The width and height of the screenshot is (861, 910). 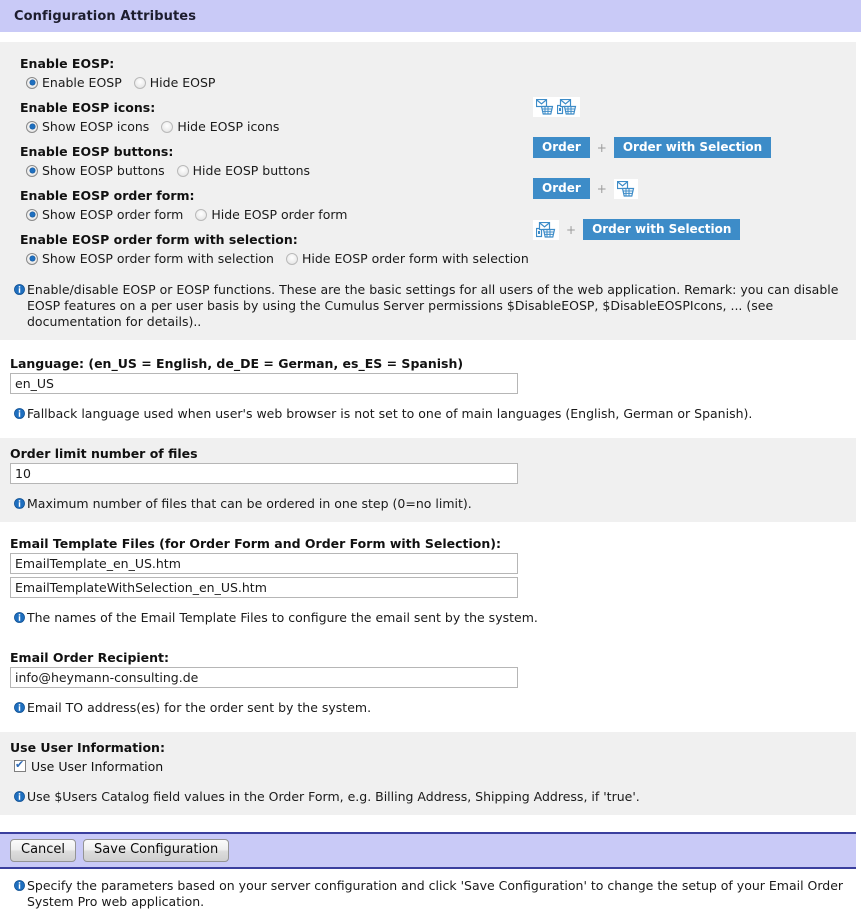 I want to click on radio-option-show-eosp-order-form-selection: Show EOSP order form with selection, so click(x=150, y=258).